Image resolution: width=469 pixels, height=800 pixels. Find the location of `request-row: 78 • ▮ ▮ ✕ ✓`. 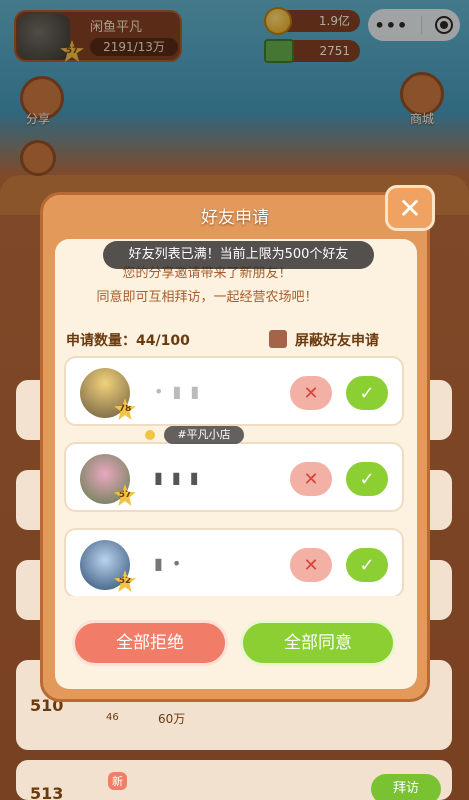

request-row: 78 • ▮ ▮ ✕ ✓ is located at coordinates (234, 391).